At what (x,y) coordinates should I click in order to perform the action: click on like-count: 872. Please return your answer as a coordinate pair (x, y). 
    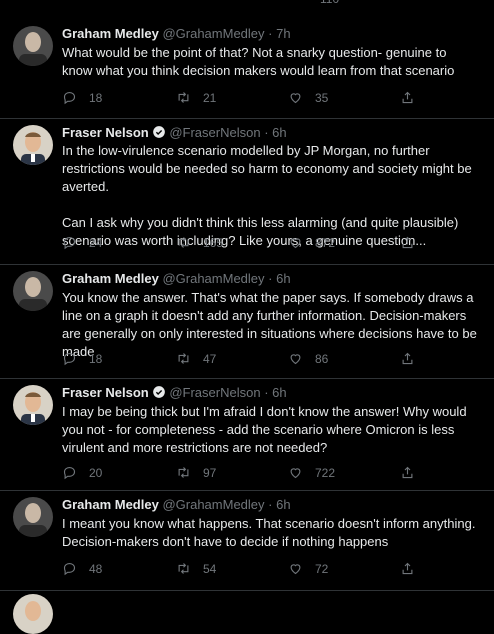
    Looking at the image, I should click on (325, 242).